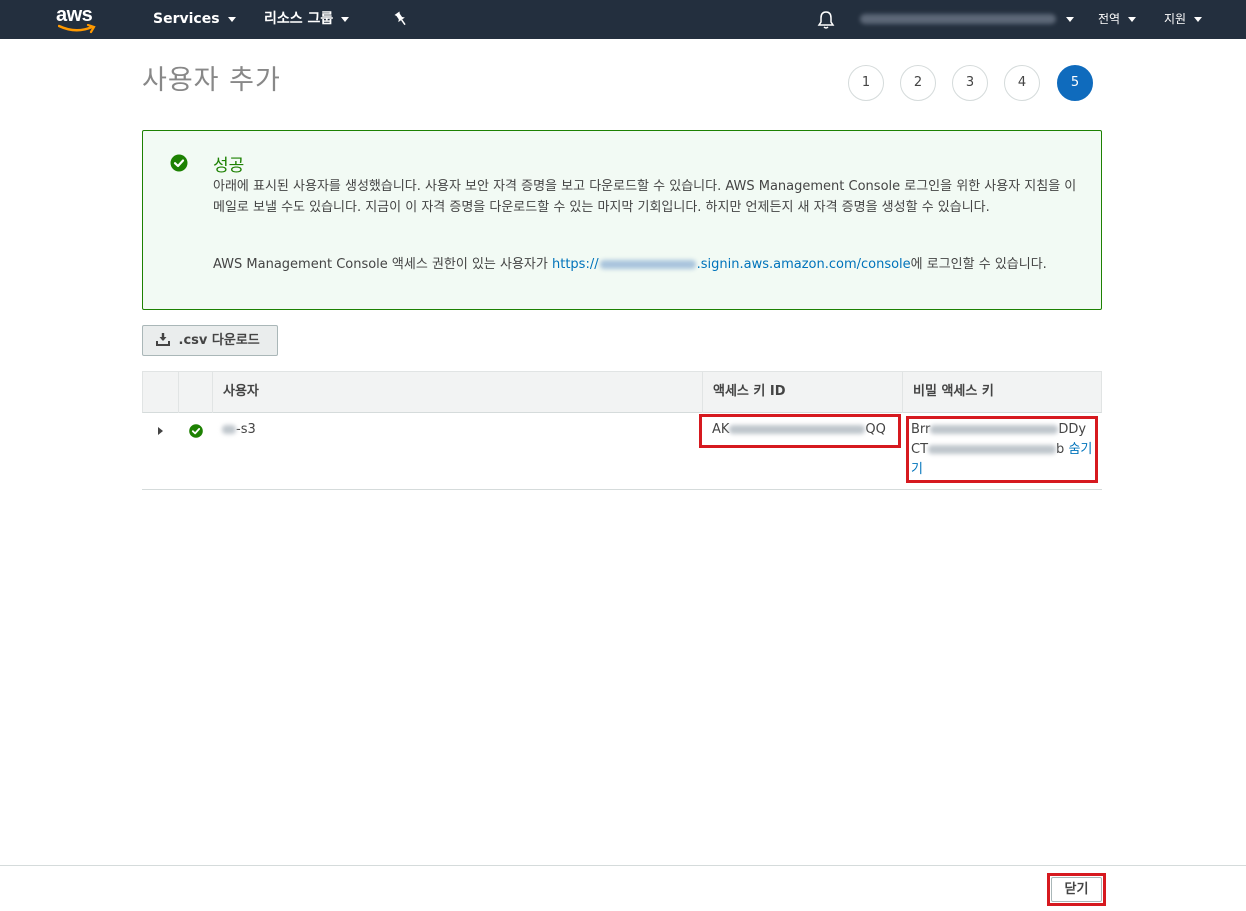  I want to click on console-suffix: 에 로그인할 수 있습니다., so click(978, 264).